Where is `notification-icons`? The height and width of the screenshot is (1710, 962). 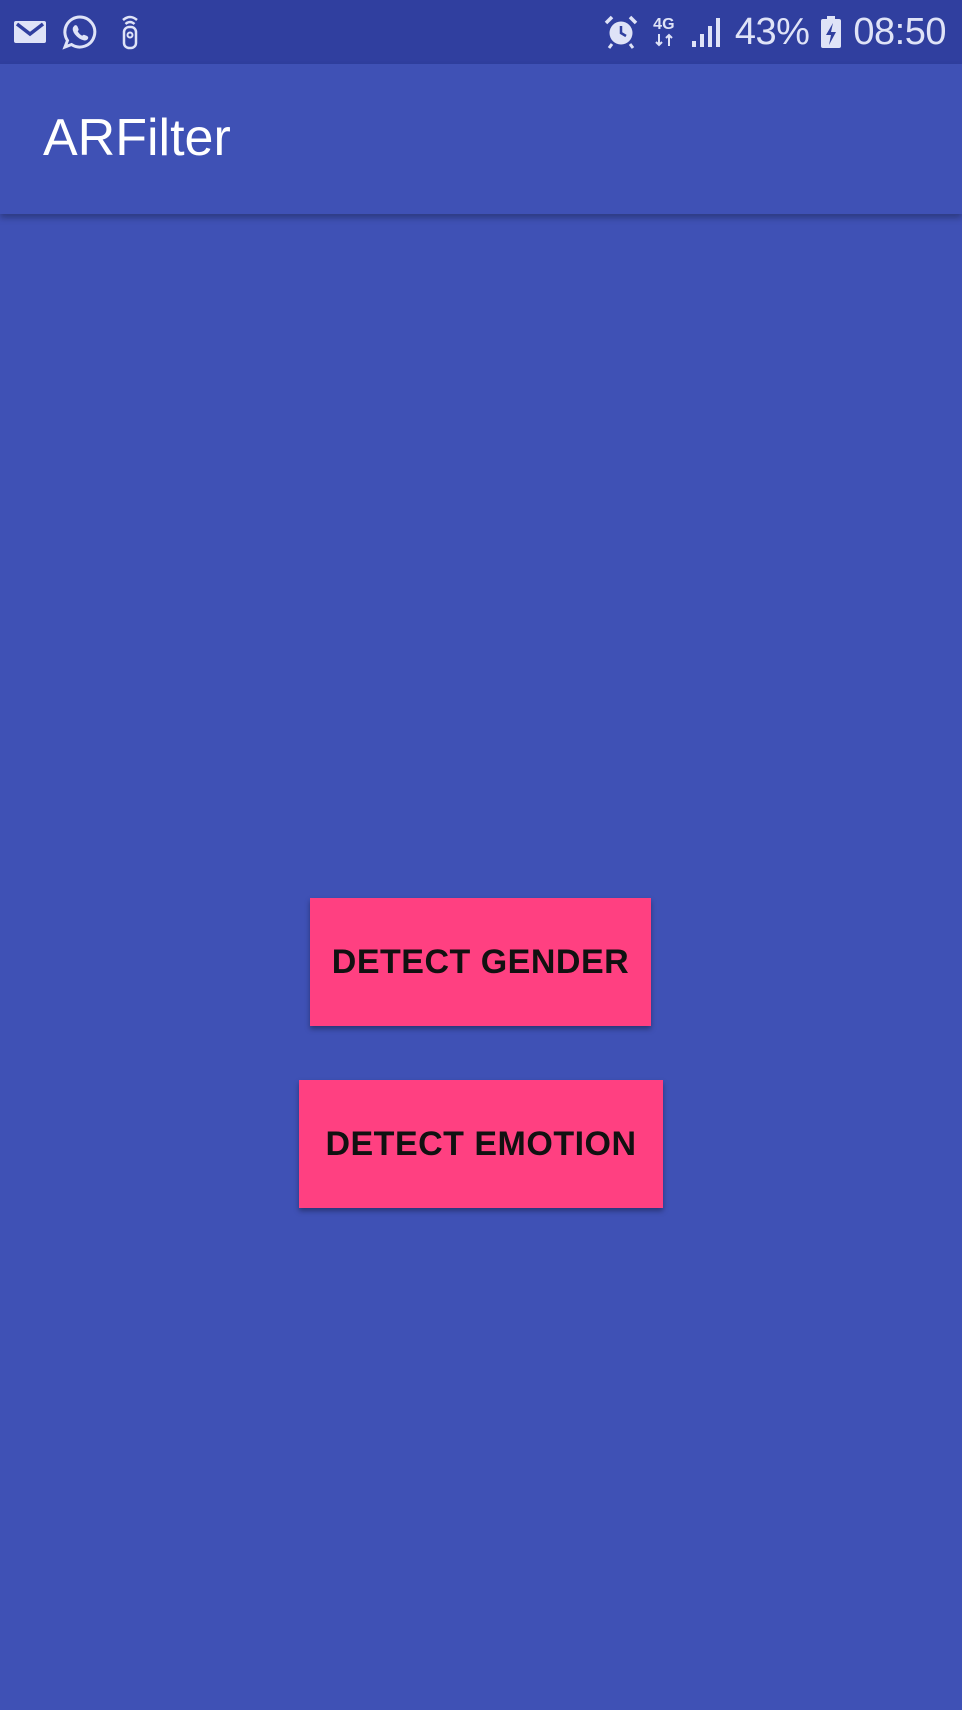
notification-icons is located at coordinates (80, 32).